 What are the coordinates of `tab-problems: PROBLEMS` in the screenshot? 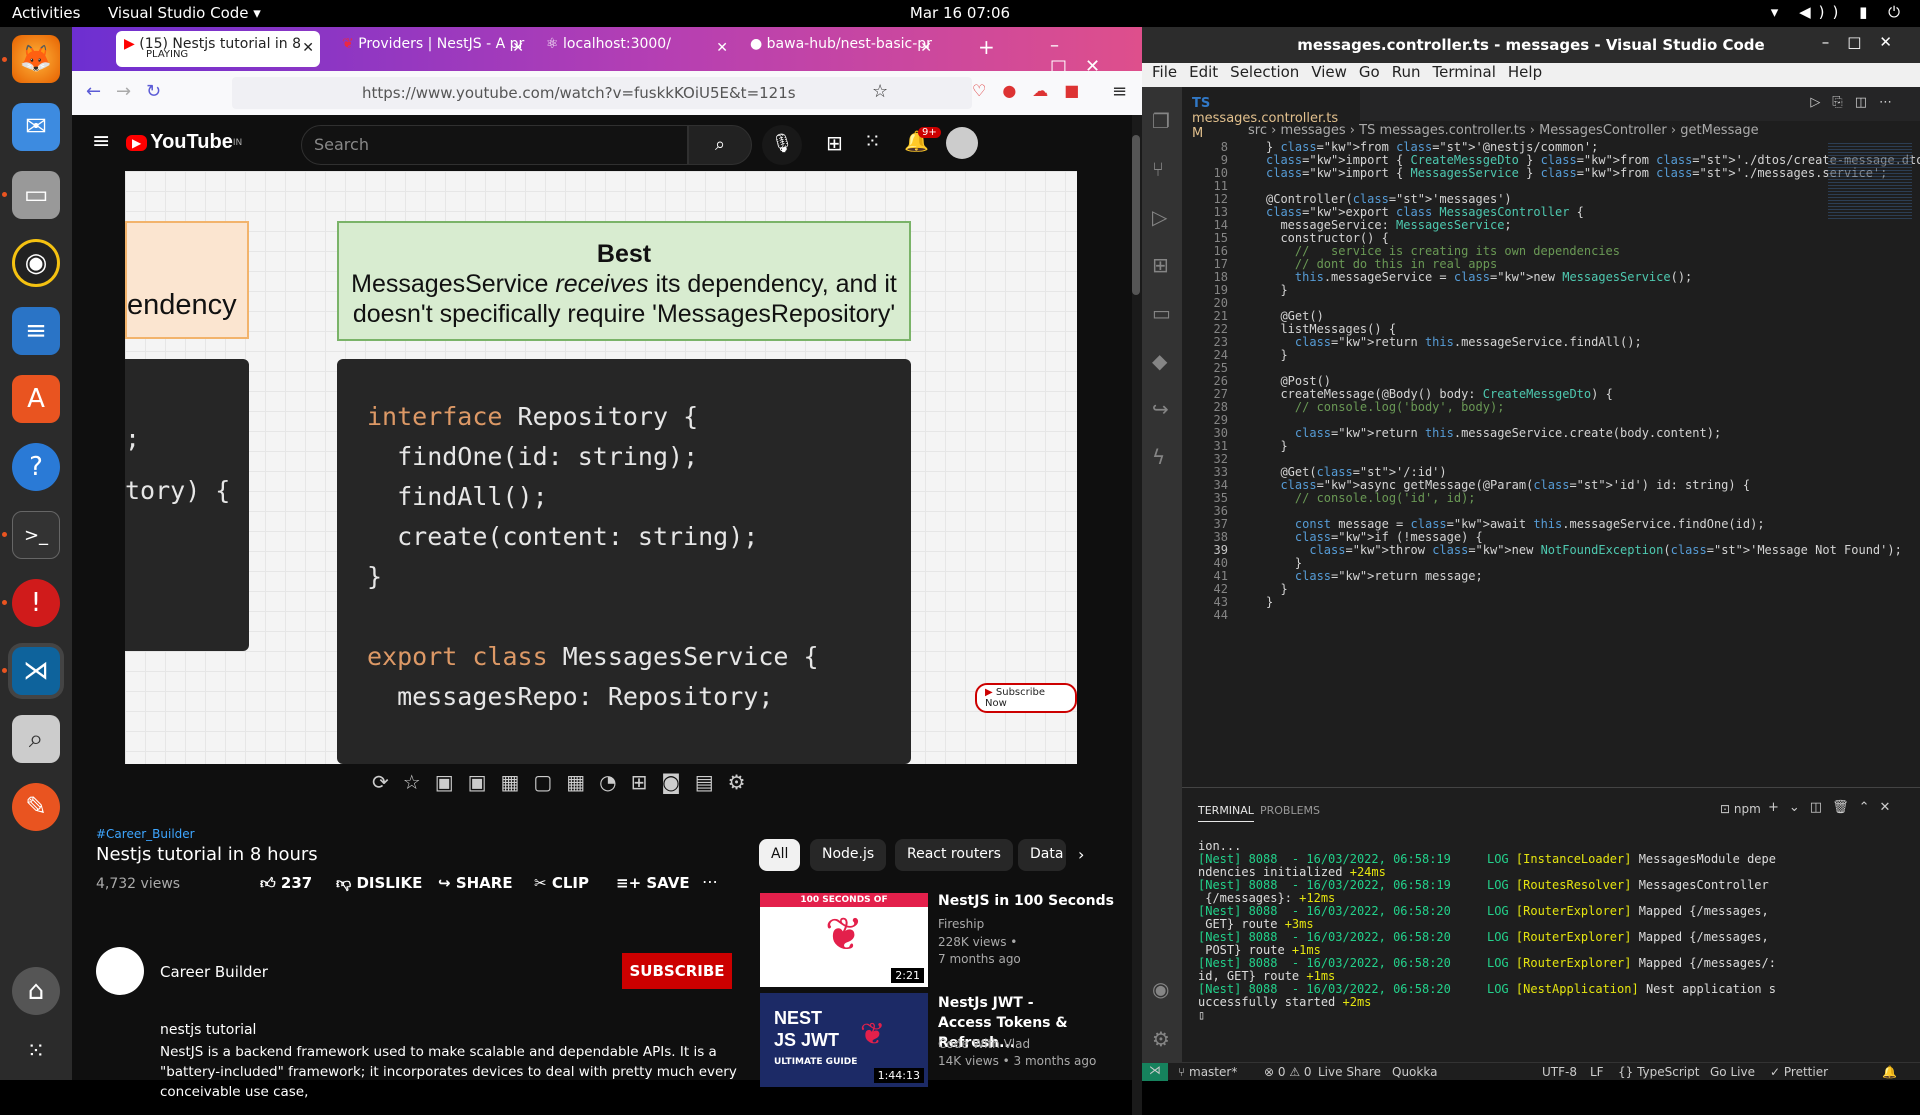 It's located at (1290, 810).